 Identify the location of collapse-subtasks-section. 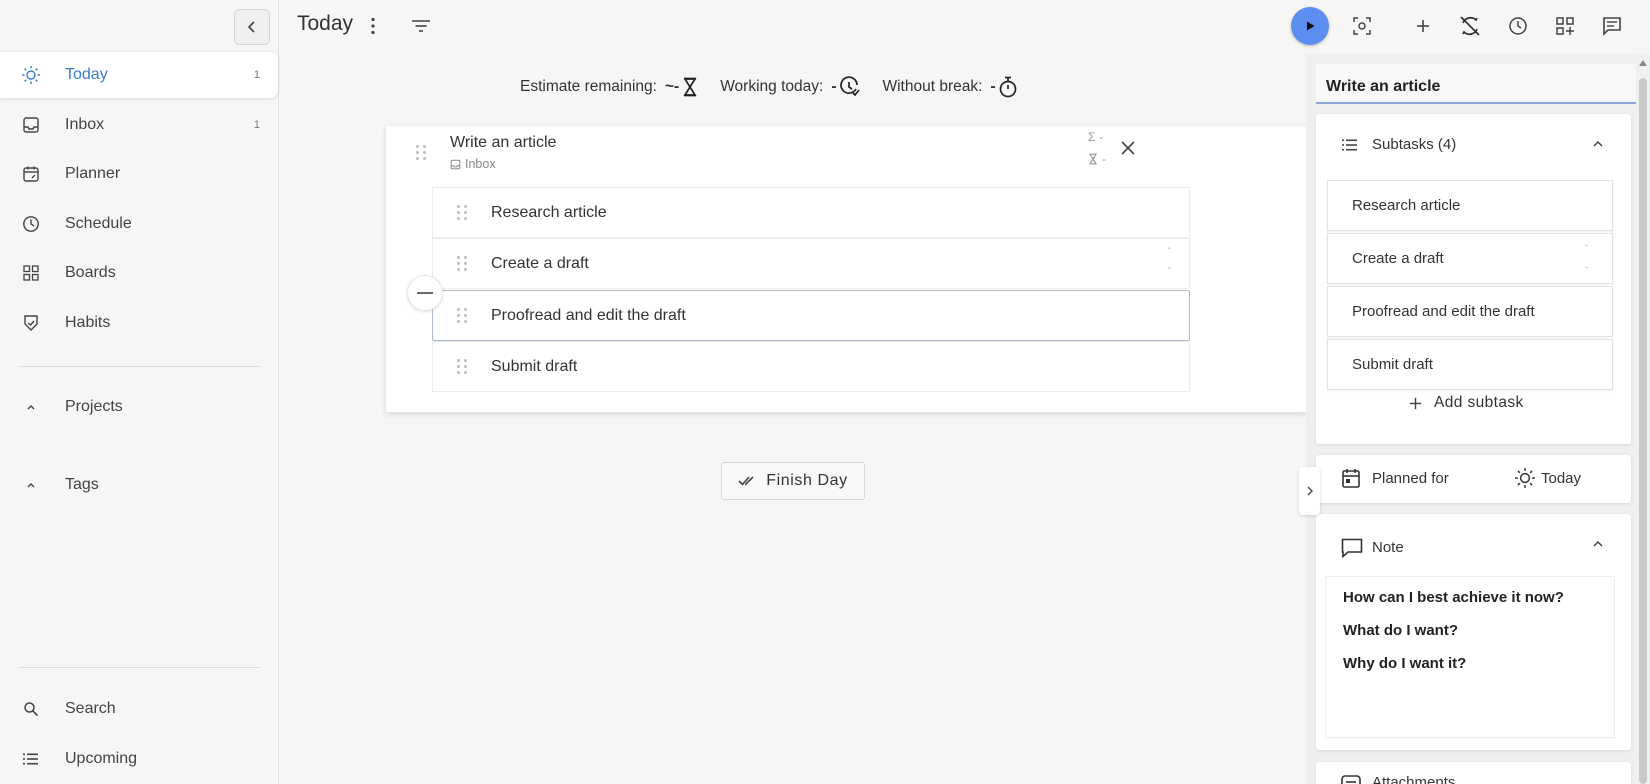
(1598, 144).